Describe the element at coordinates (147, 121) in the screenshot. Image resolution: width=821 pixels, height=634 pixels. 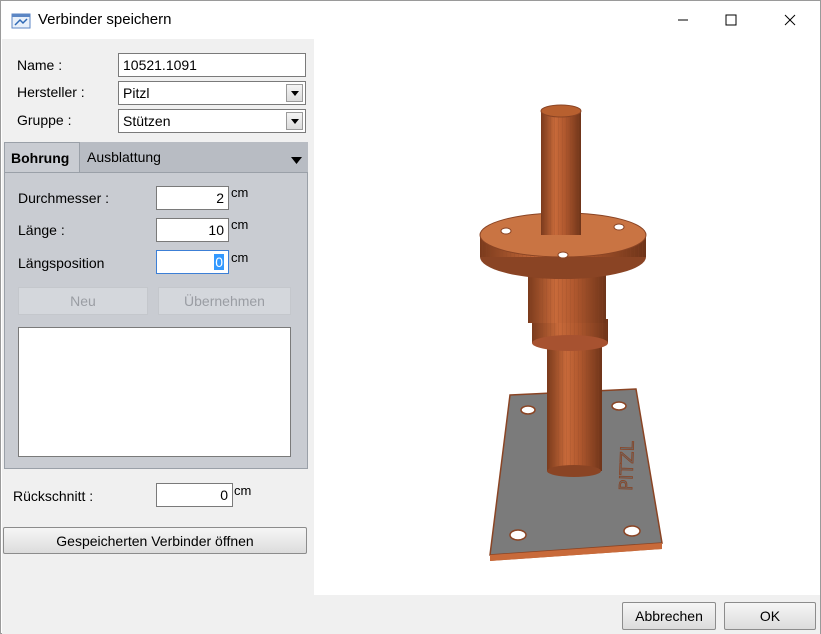
I see `gruppe-value: Stützen` at that location.